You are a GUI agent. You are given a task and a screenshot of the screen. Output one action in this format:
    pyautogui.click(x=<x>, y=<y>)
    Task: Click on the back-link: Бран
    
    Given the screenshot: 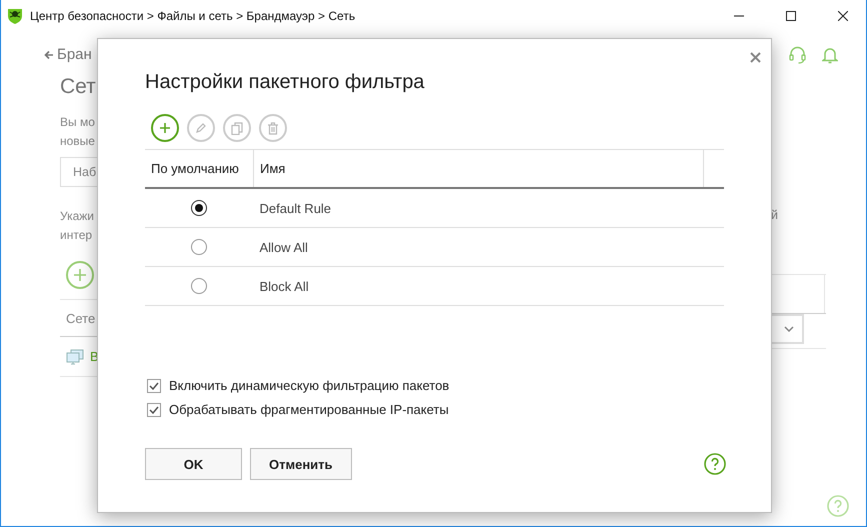 What is the action you would take?
    pyautogui.click(x=74, y=54)
    